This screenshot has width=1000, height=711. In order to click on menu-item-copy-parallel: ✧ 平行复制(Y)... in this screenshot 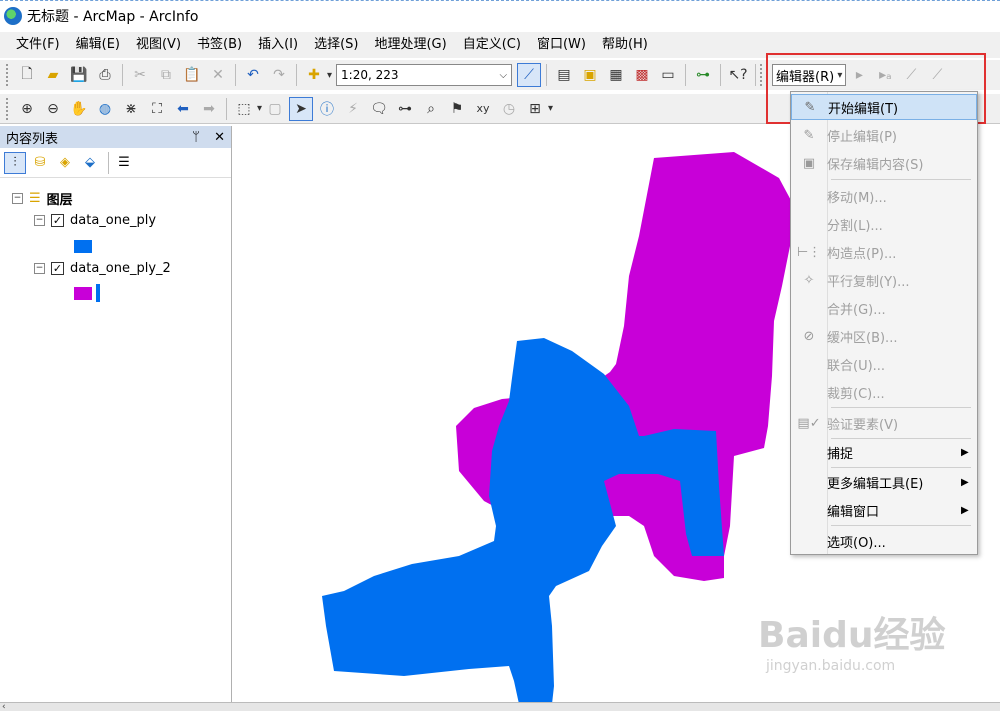, I will do `click(884, 280)`.